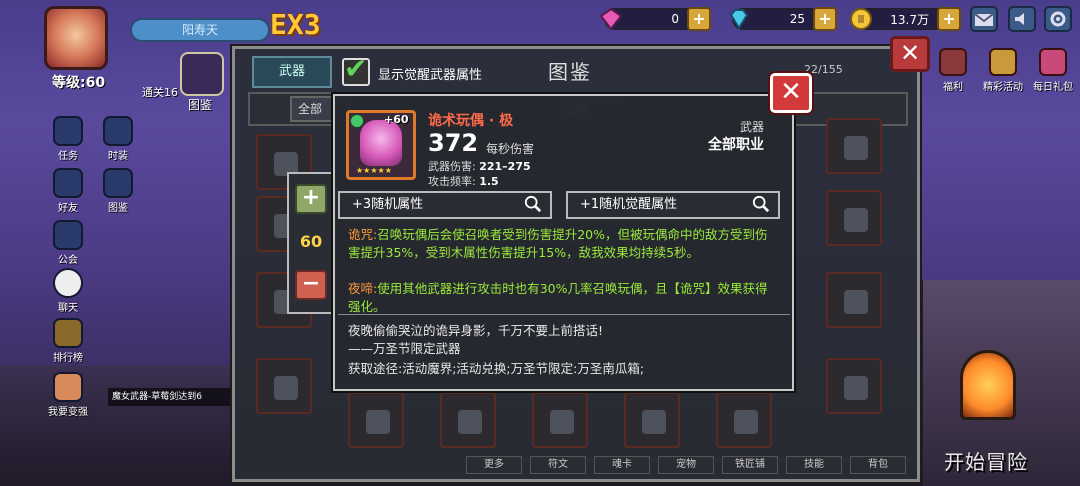 This screenshot has width=1080, height=486. What do you see at coordinates (404, 348) in the screenshot?
I see `limited-tag: ——万圣节限定武器` at bounding box center [404, 348].